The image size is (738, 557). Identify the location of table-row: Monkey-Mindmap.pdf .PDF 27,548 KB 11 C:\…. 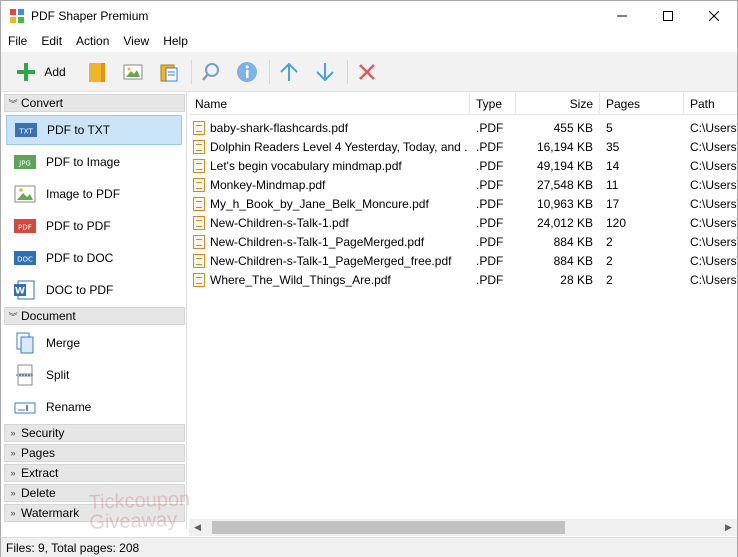
(463, 184).